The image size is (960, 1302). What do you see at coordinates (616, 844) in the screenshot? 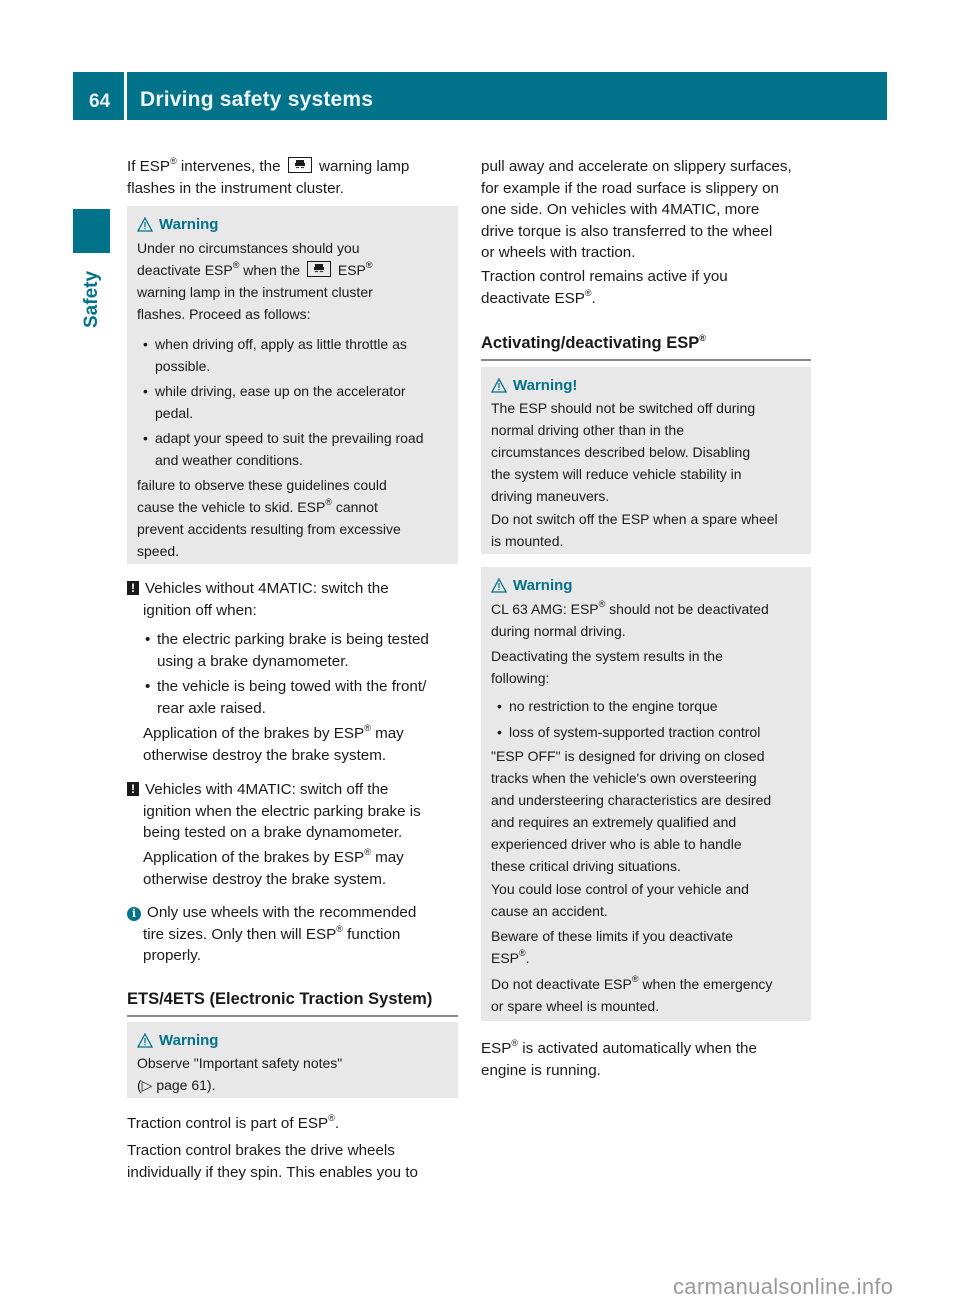
I see `text: experienced driver who is able to handle` at bounding box center [616, 844].